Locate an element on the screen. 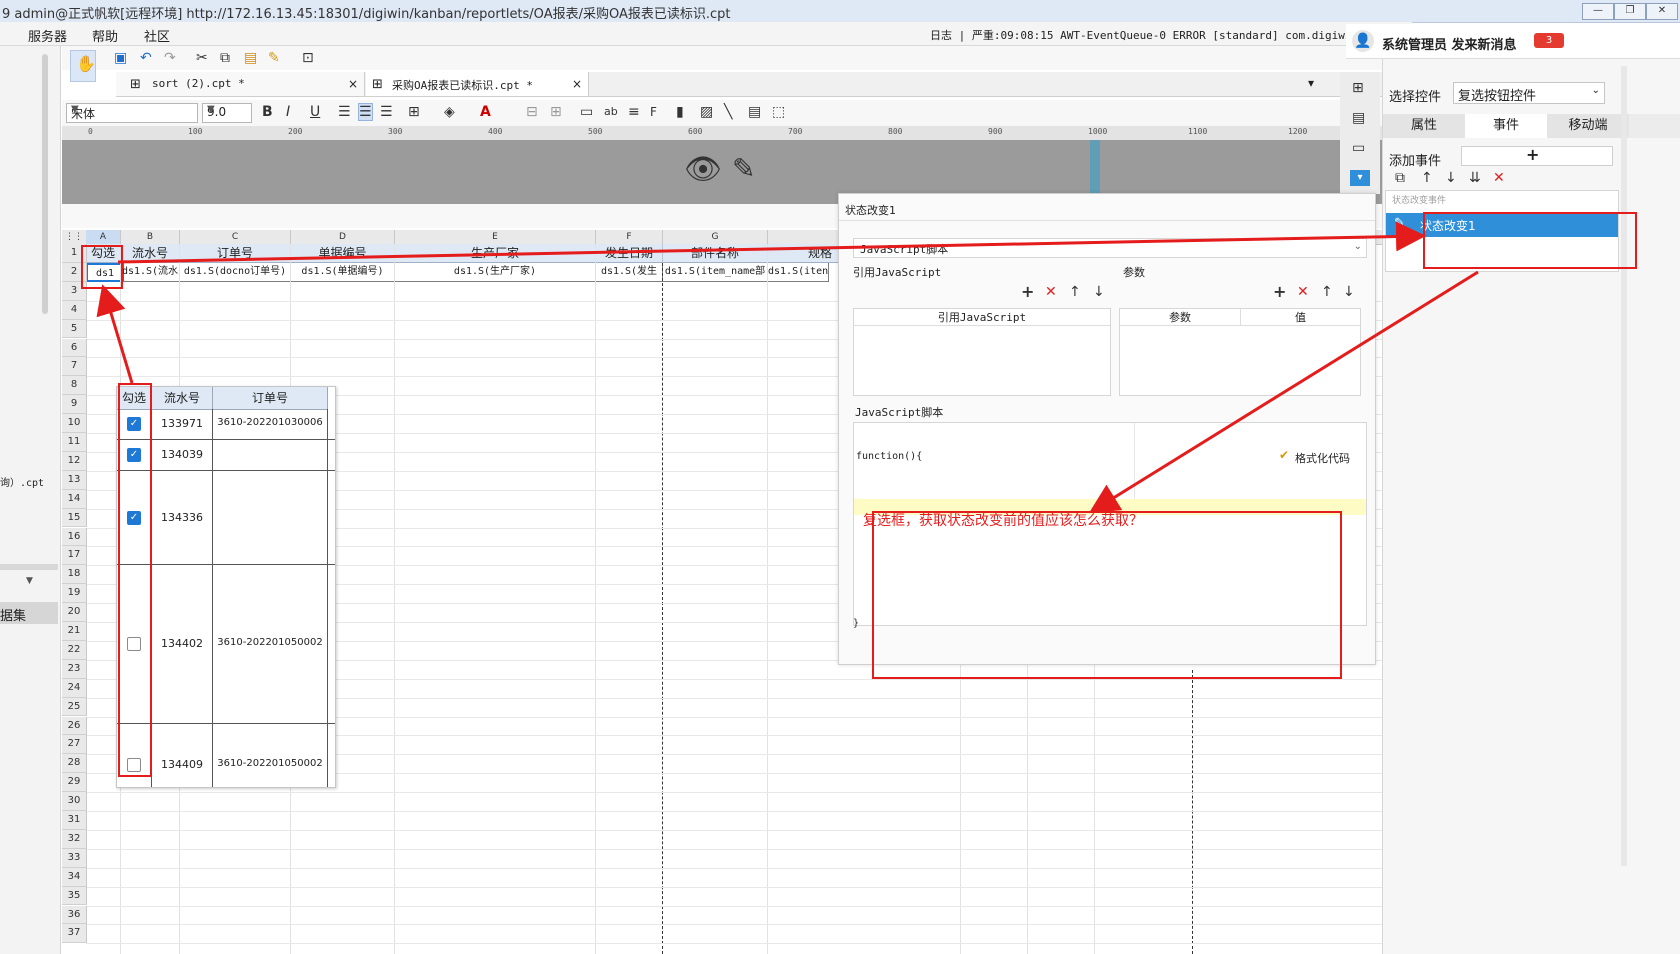 This screenshot has height=954, width=1680. arrow-cell-to-event is located at coordinates (771, 242).